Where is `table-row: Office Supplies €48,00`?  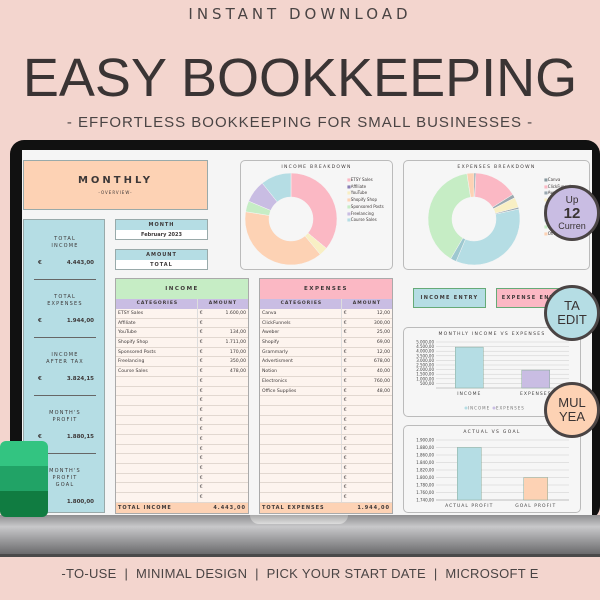 table-row: Office Supplies €48,00 is located at coordinates (326, 391).